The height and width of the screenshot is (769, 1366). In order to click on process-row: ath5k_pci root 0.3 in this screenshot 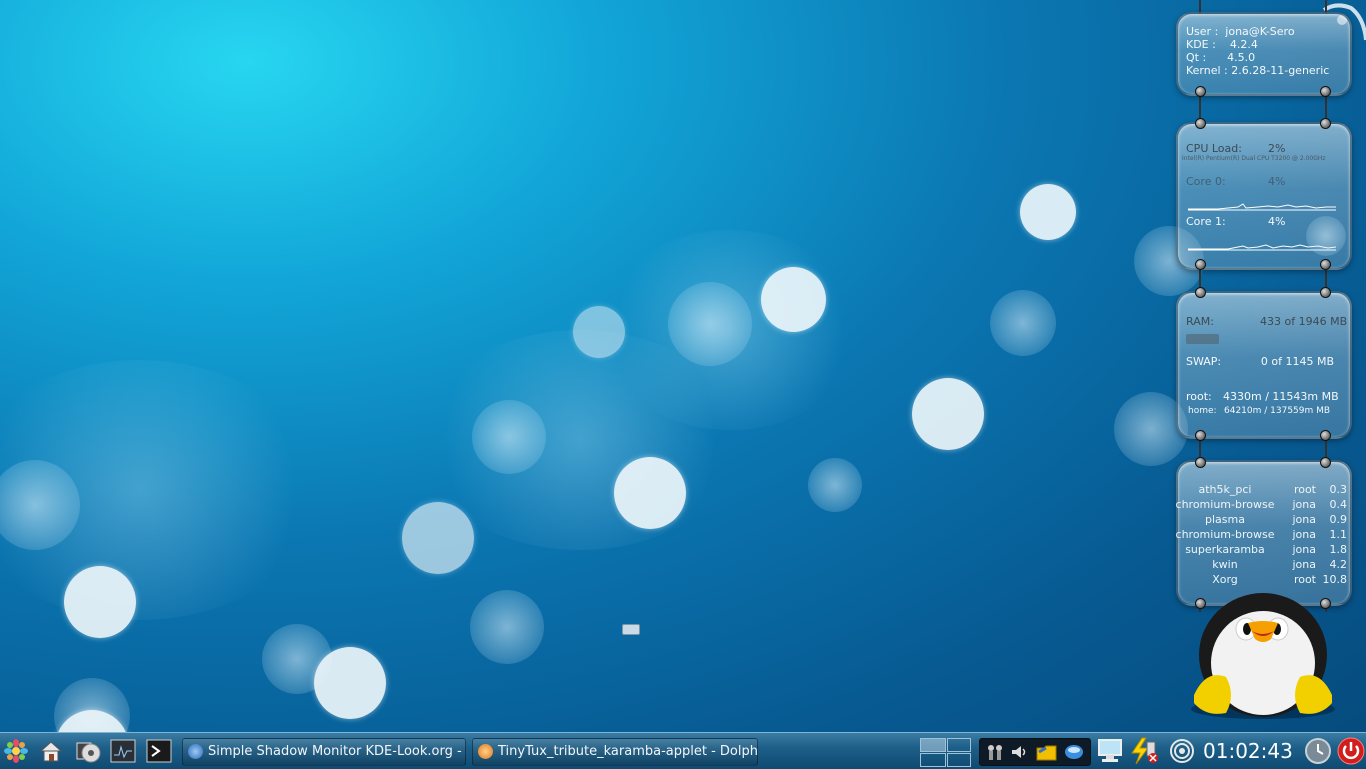, I will do `click(1262, 489)`.